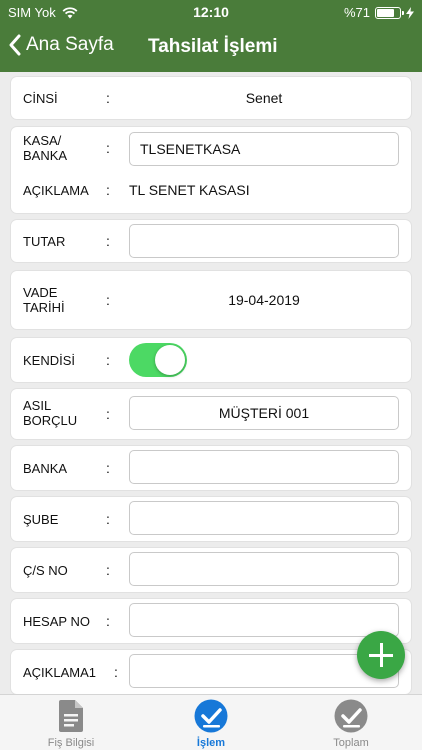  What do you see at coordinates (44, 241) in the screenshot?
I see `tutar-label: TUTAR` at bounding box center [44, 241].